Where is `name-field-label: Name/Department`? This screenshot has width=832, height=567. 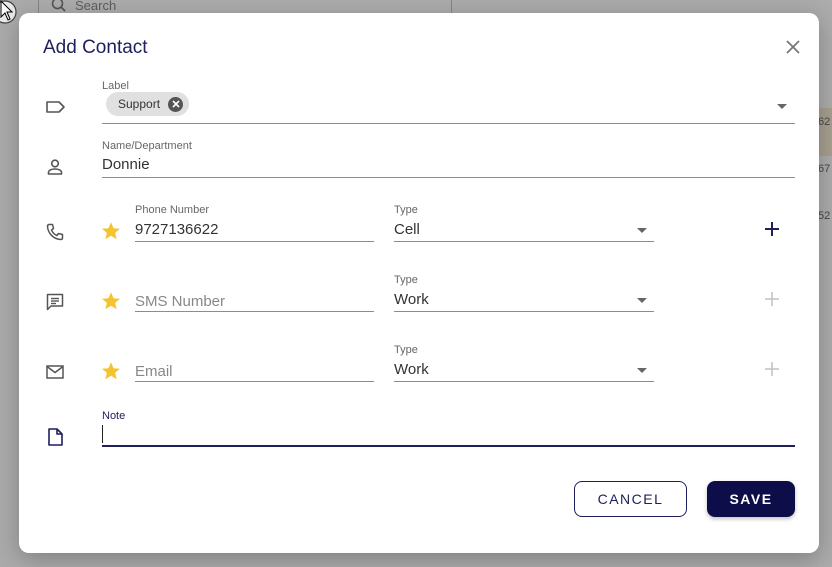
name-field-label: Name/Department is located at coordinates (147, 146).